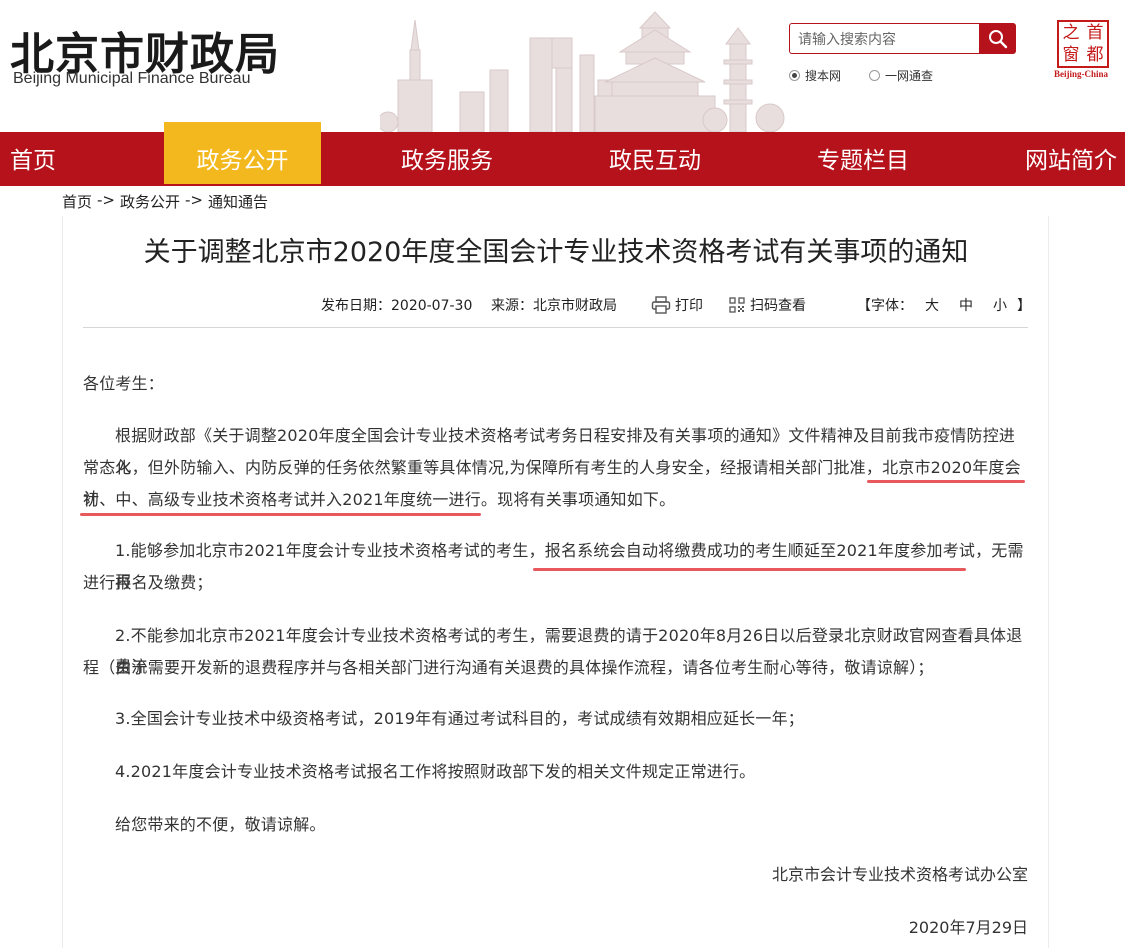  What do you see at coordinates (1071, 33) in the screenshot?
I see `seal-char: 之` at bounding box center [1071, 33].